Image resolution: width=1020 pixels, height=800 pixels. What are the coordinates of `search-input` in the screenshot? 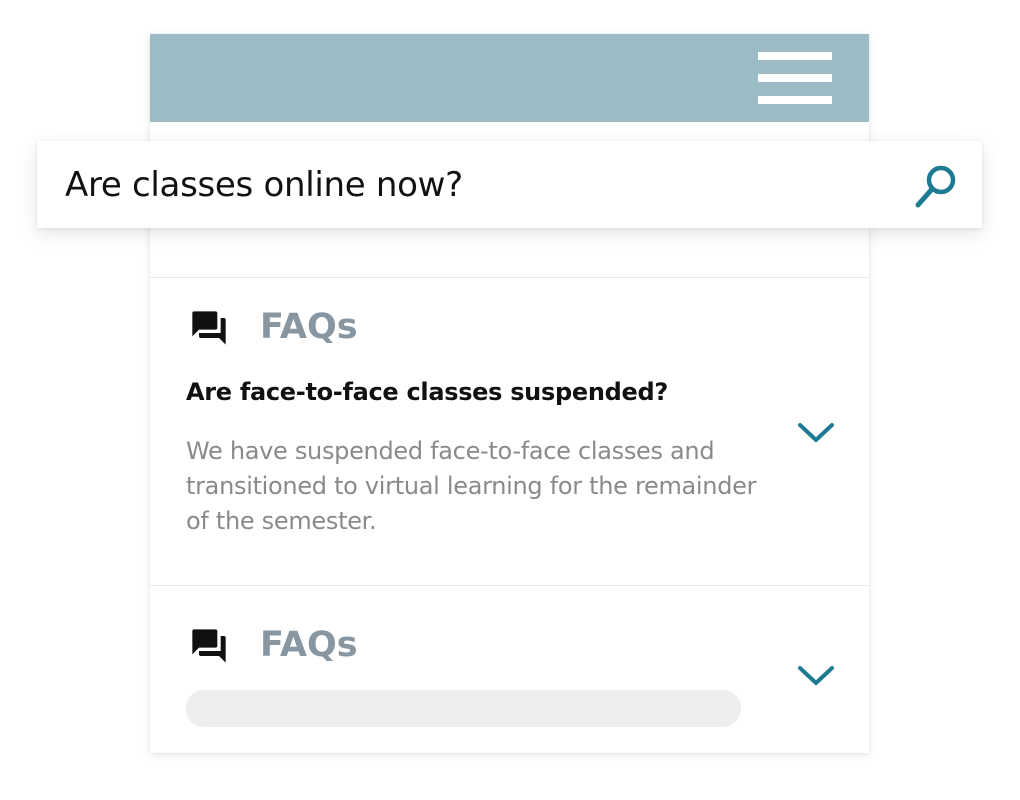 It's located at (475, 185).